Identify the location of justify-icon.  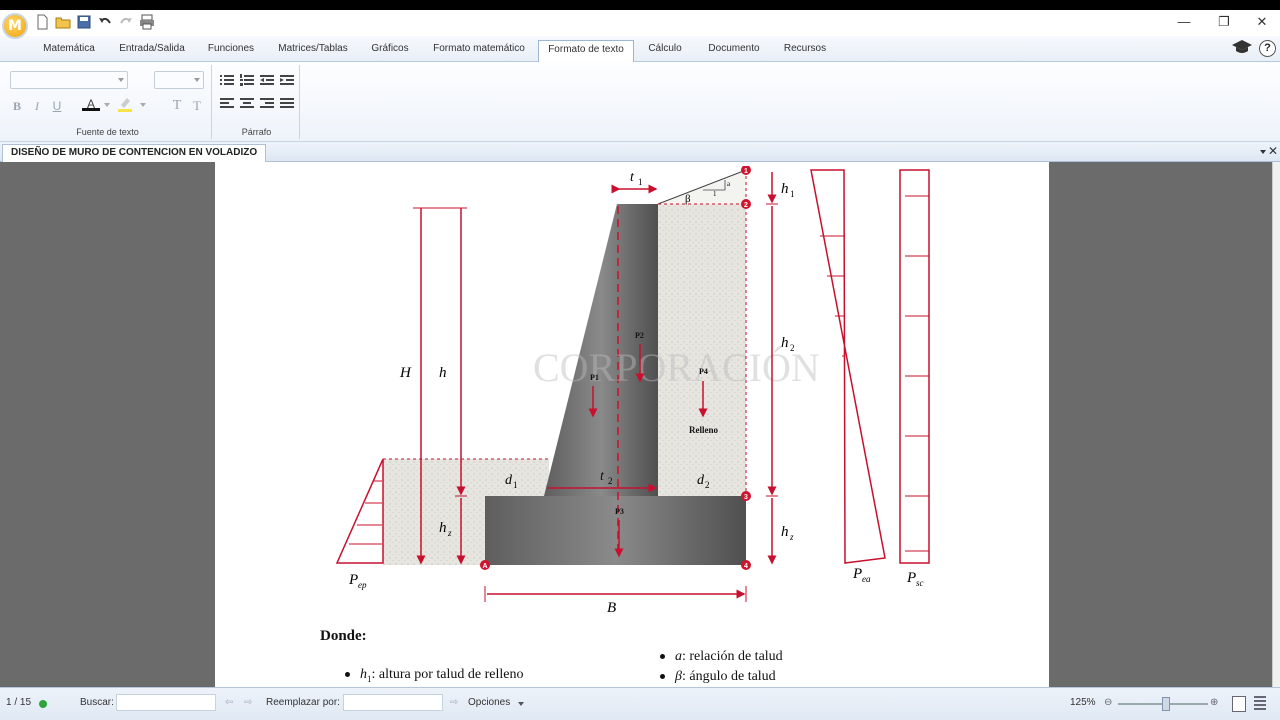
(287, 106).